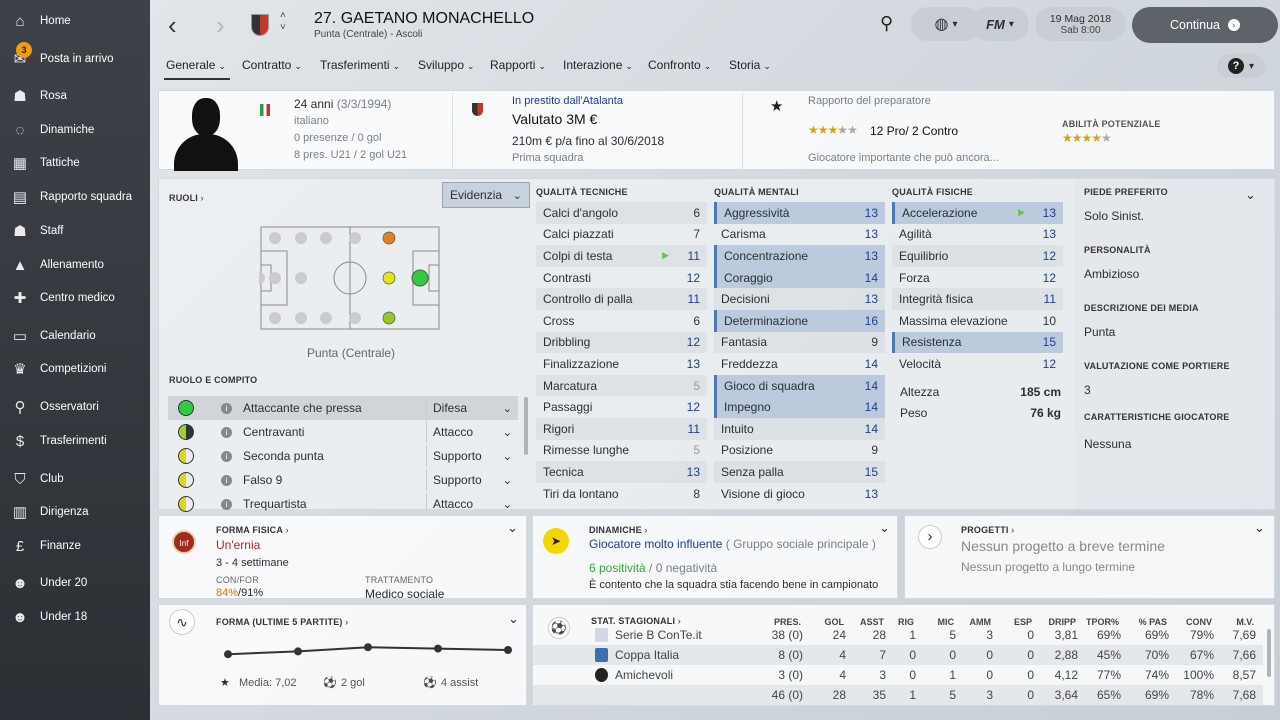  I want to click on attribute-row: Carisma 13, so click(799, 235).